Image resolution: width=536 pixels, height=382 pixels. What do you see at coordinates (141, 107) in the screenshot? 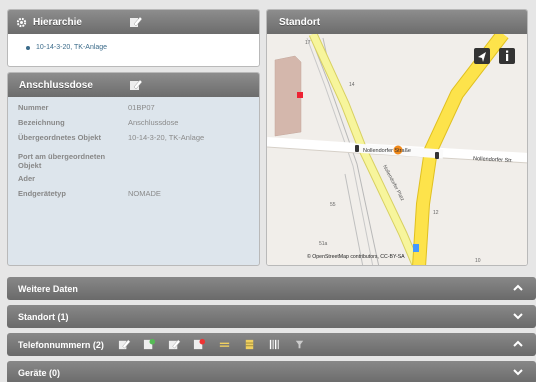
I see `field-value: 01BP07` at bounding box center [141, 107].